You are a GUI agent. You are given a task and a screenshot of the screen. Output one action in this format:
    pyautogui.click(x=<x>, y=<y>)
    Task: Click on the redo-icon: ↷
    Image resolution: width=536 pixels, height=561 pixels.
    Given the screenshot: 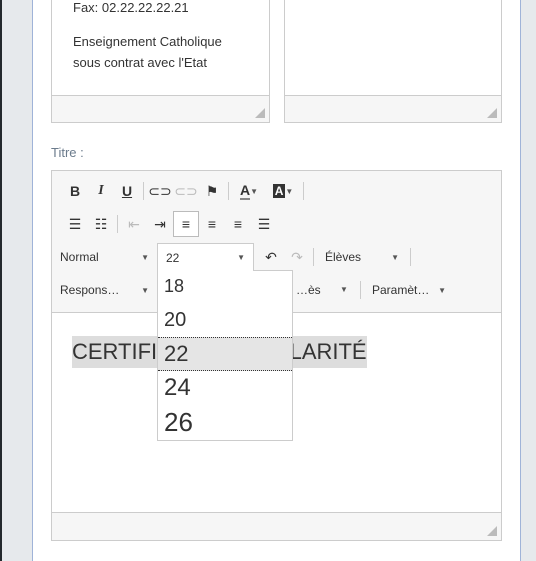 What is the action you would take?
    pyautogui.click(x=297, y=257)
    